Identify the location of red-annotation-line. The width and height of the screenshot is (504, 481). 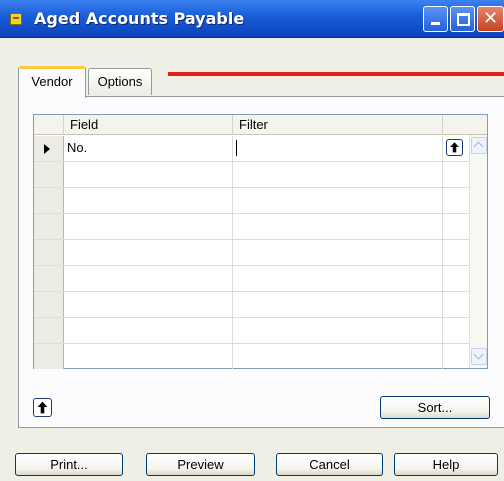
(336, 74).